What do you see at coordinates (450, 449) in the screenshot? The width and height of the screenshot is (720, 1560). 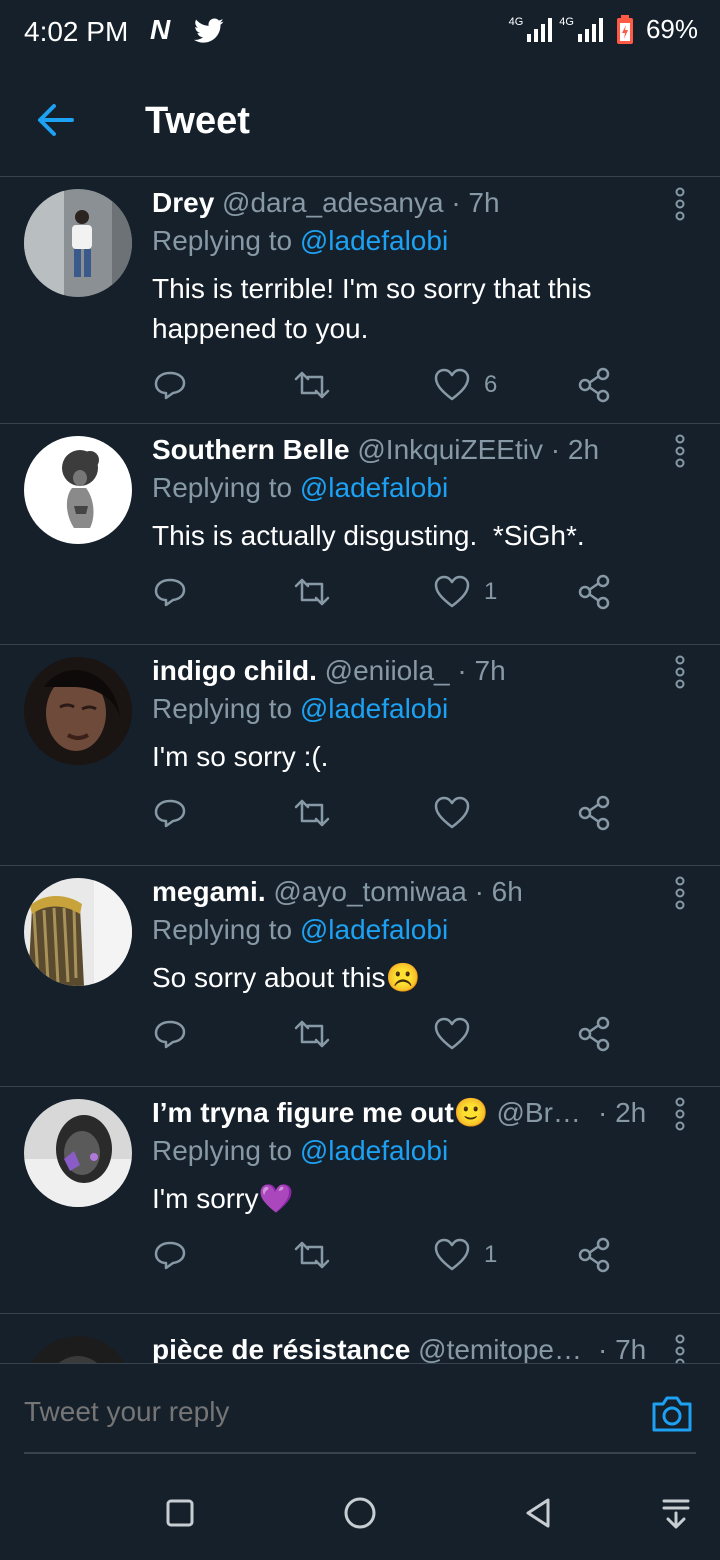 I see `tweet-author-handle: @InkquiZEEtiv` at bounding box center [450, 449].